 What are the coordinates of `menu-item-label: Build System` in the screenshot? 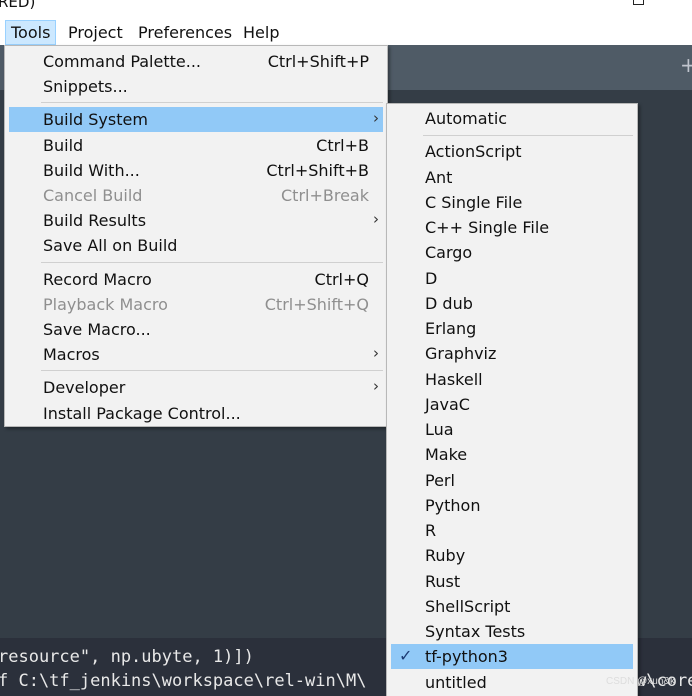 It's located at (95, 120).